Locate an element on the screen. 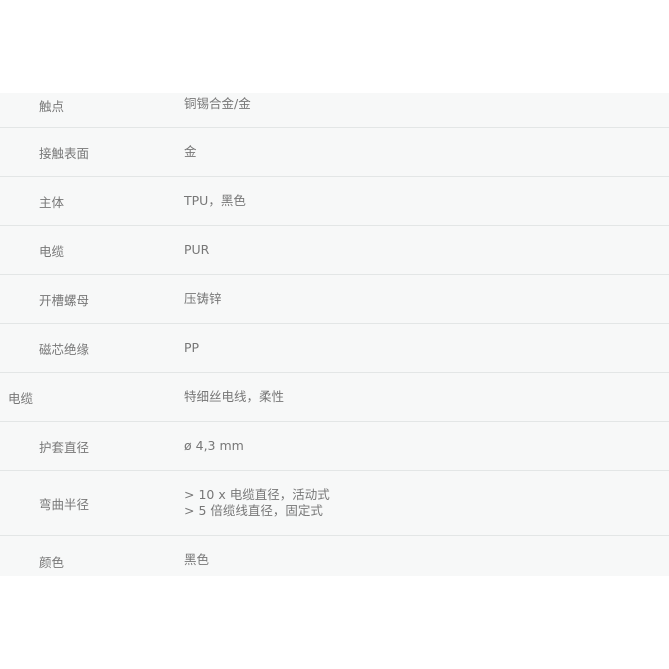  spec-value: 铜锡合金/金 is located at coordinates (426, 104).